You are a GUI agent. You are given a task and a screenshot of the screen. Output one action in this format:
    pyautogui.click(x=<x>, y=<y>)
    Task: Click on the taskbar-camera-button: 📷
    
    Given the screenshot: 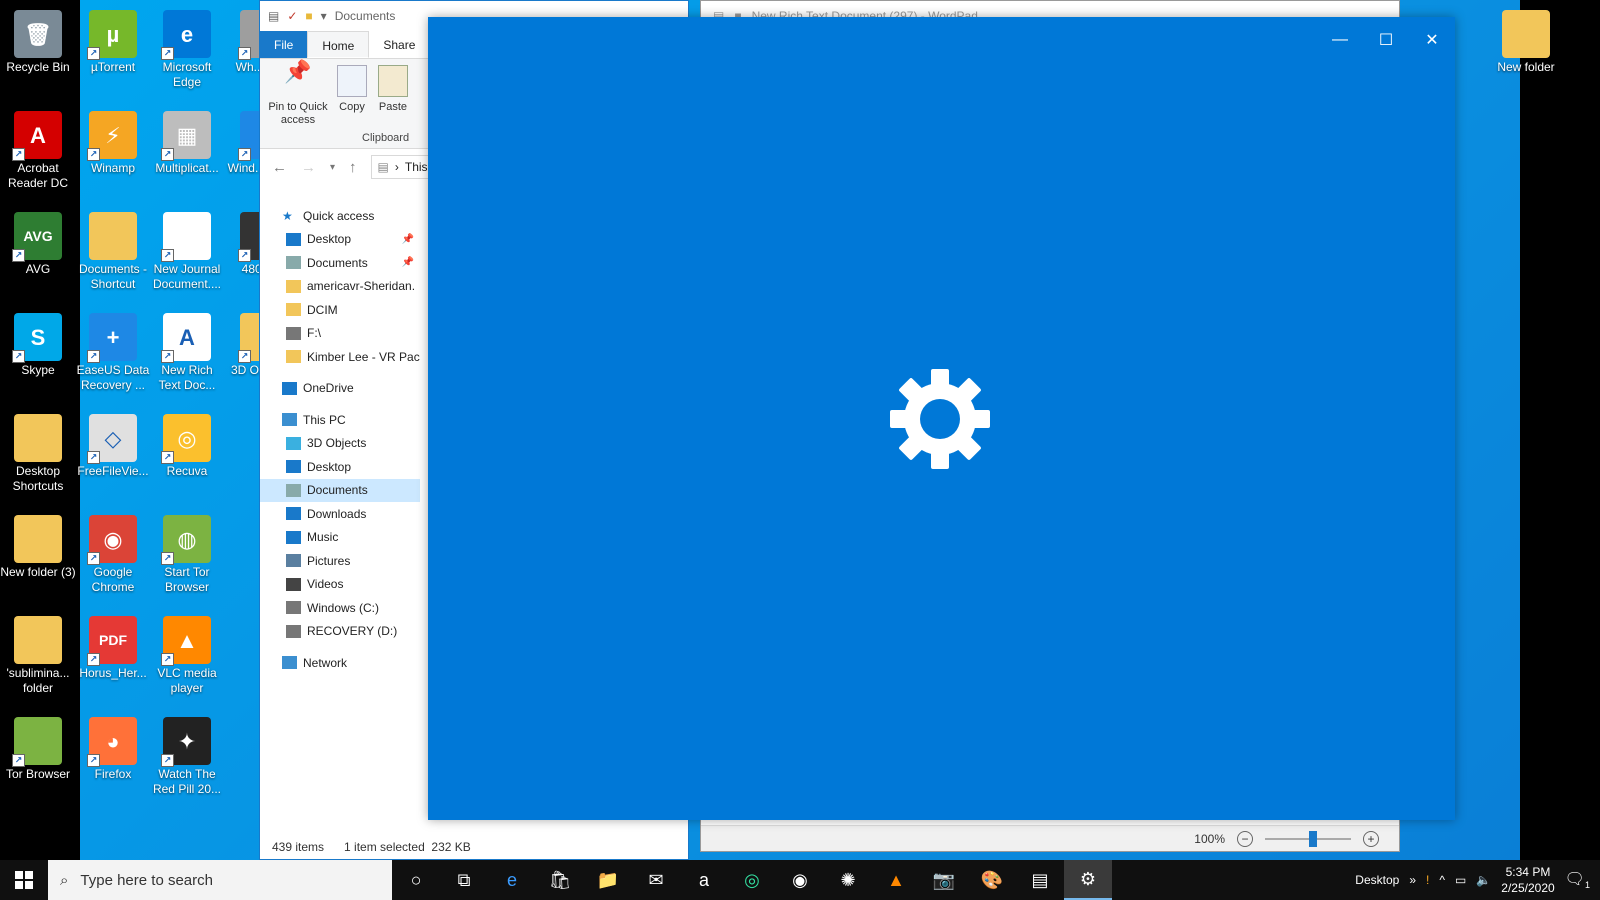 What is the action you would take?
    pyautogui.click(x=944, y=880)
    